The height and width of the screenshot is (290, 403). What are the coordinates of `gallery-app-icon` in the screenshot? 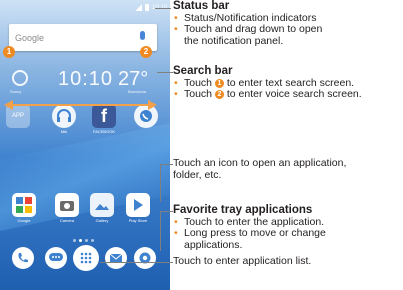 It's located at (102, 205).